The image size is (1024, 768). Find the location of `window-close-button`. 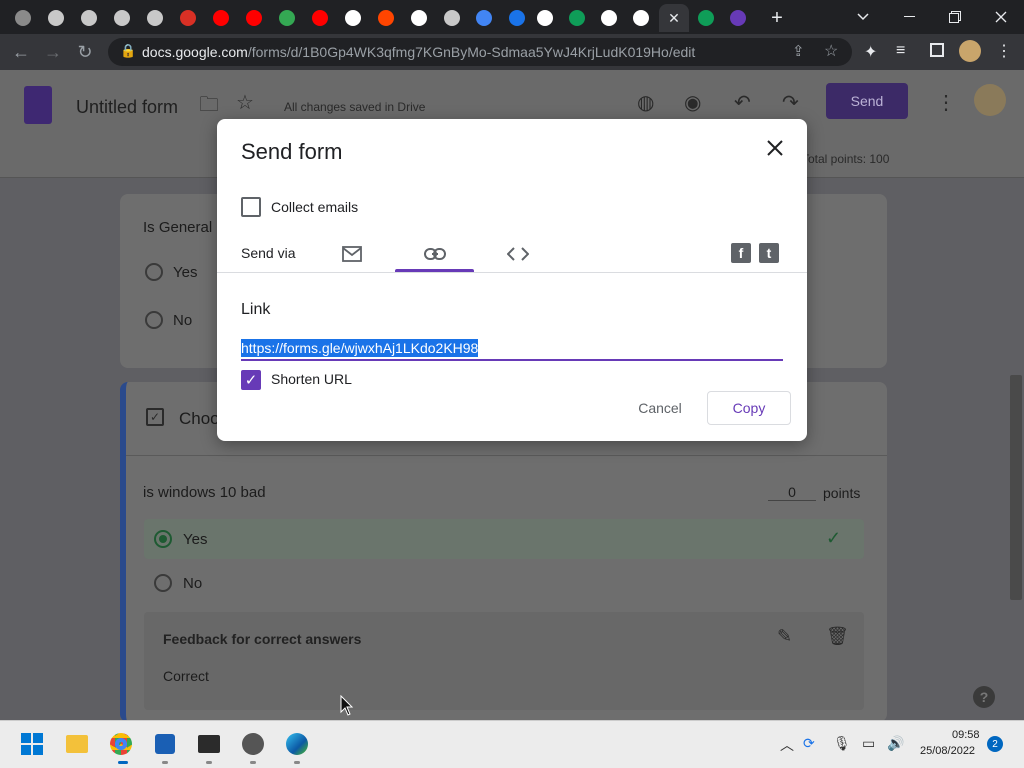

window-close-button is located at coordinates (1001, 17).